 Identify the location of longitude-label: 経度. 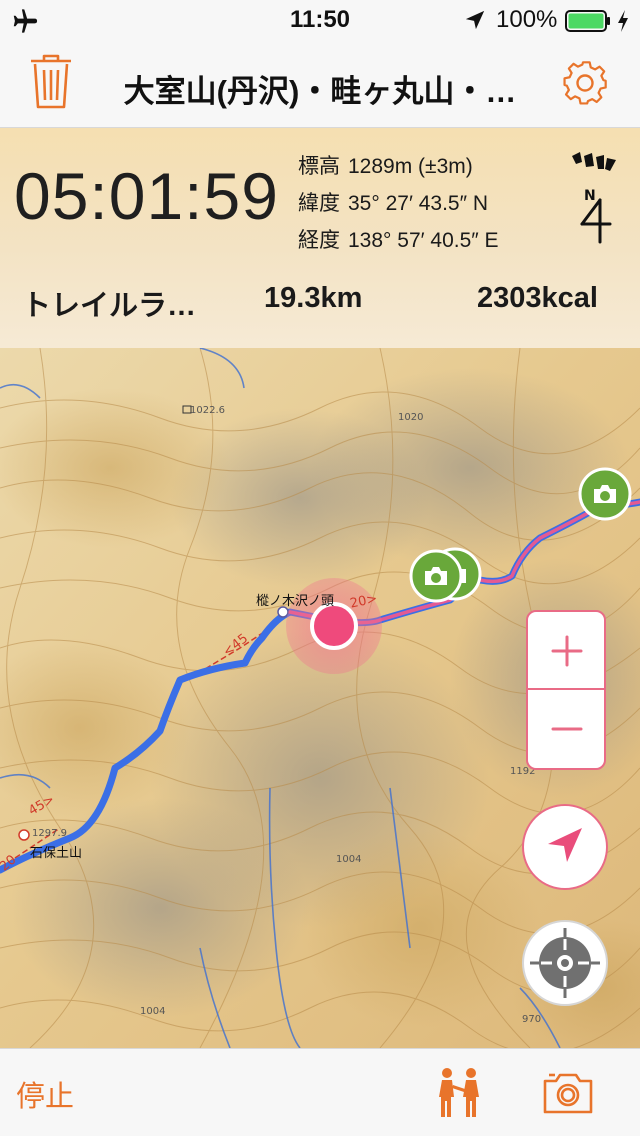
(319, 240).